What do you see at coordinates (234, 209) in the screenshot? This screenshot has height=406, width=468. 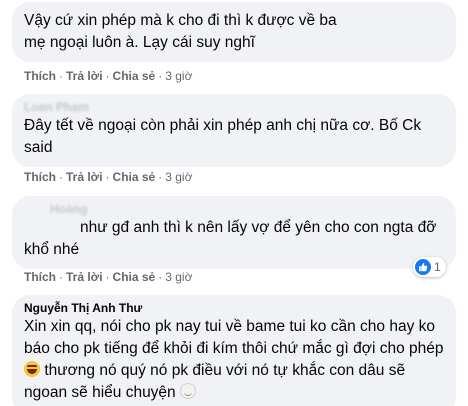 I see `comment-author: Hoàng` at bounding box center [234, 209].